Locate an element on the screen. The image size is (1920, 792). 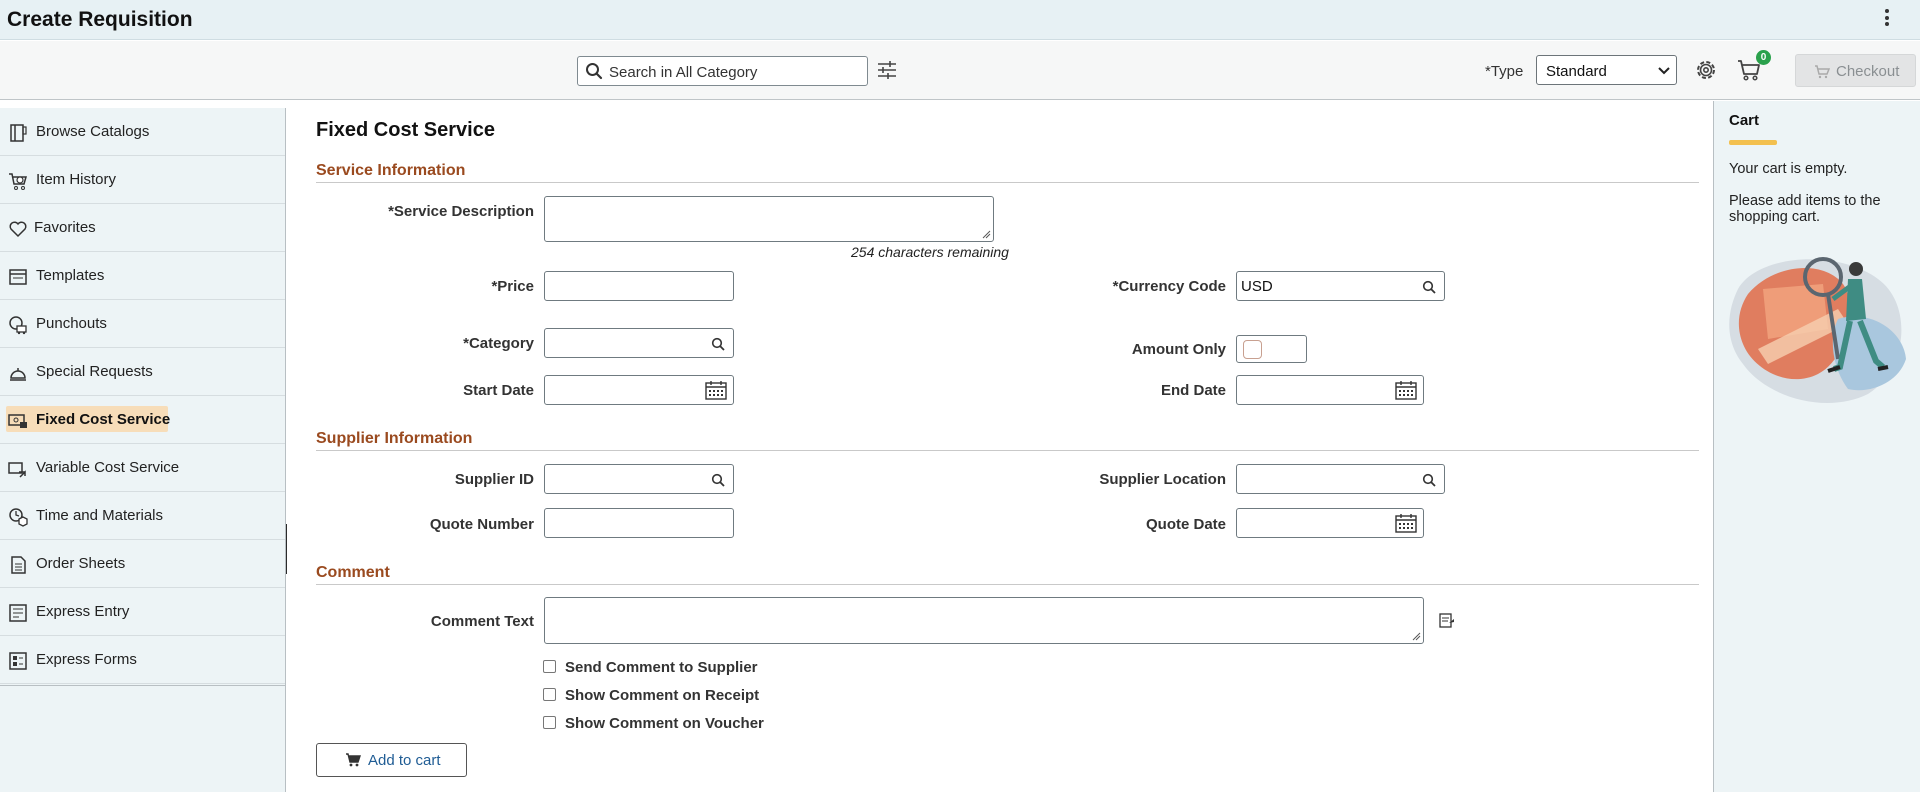
sidebar-item-label: Variable Cost Service is located at coordinates (108, 467).